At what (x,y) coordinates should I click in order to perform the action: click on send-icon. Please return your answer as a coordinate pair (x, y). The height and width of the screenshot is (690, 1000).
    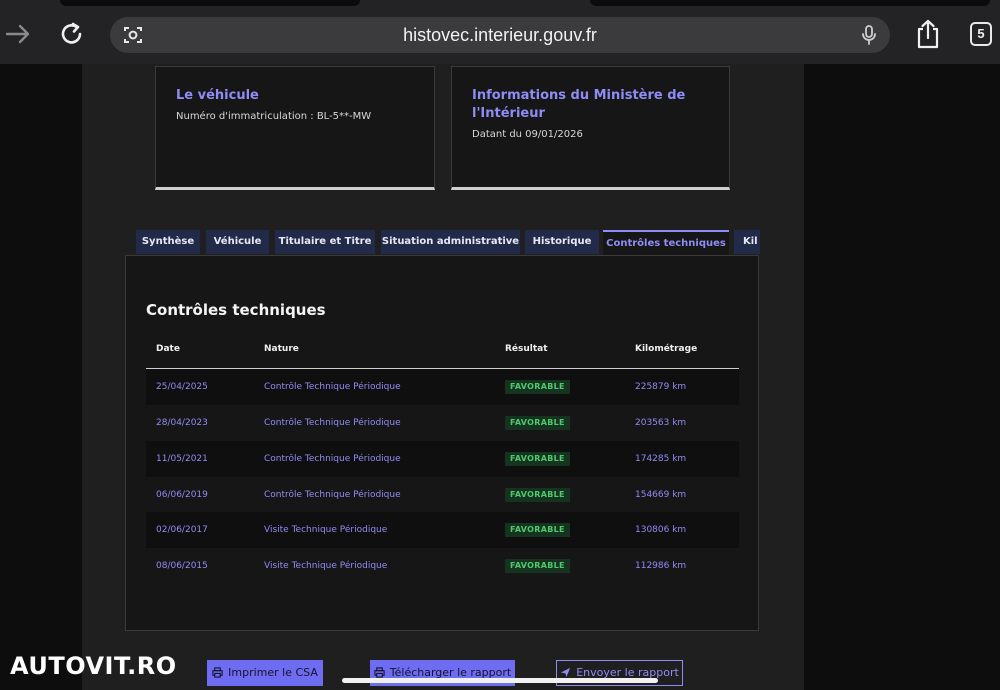
    Looking at the image, I should click on (566, 672).